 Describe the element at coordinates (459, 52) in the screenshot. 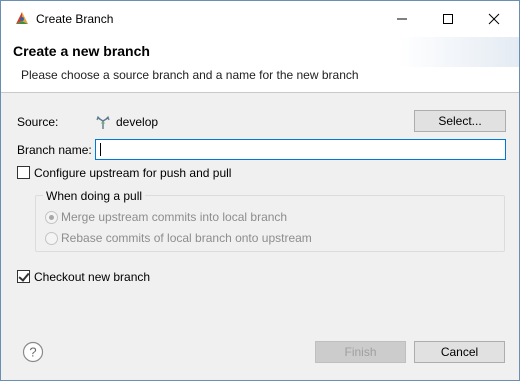

I see `header-decoration` at that location.